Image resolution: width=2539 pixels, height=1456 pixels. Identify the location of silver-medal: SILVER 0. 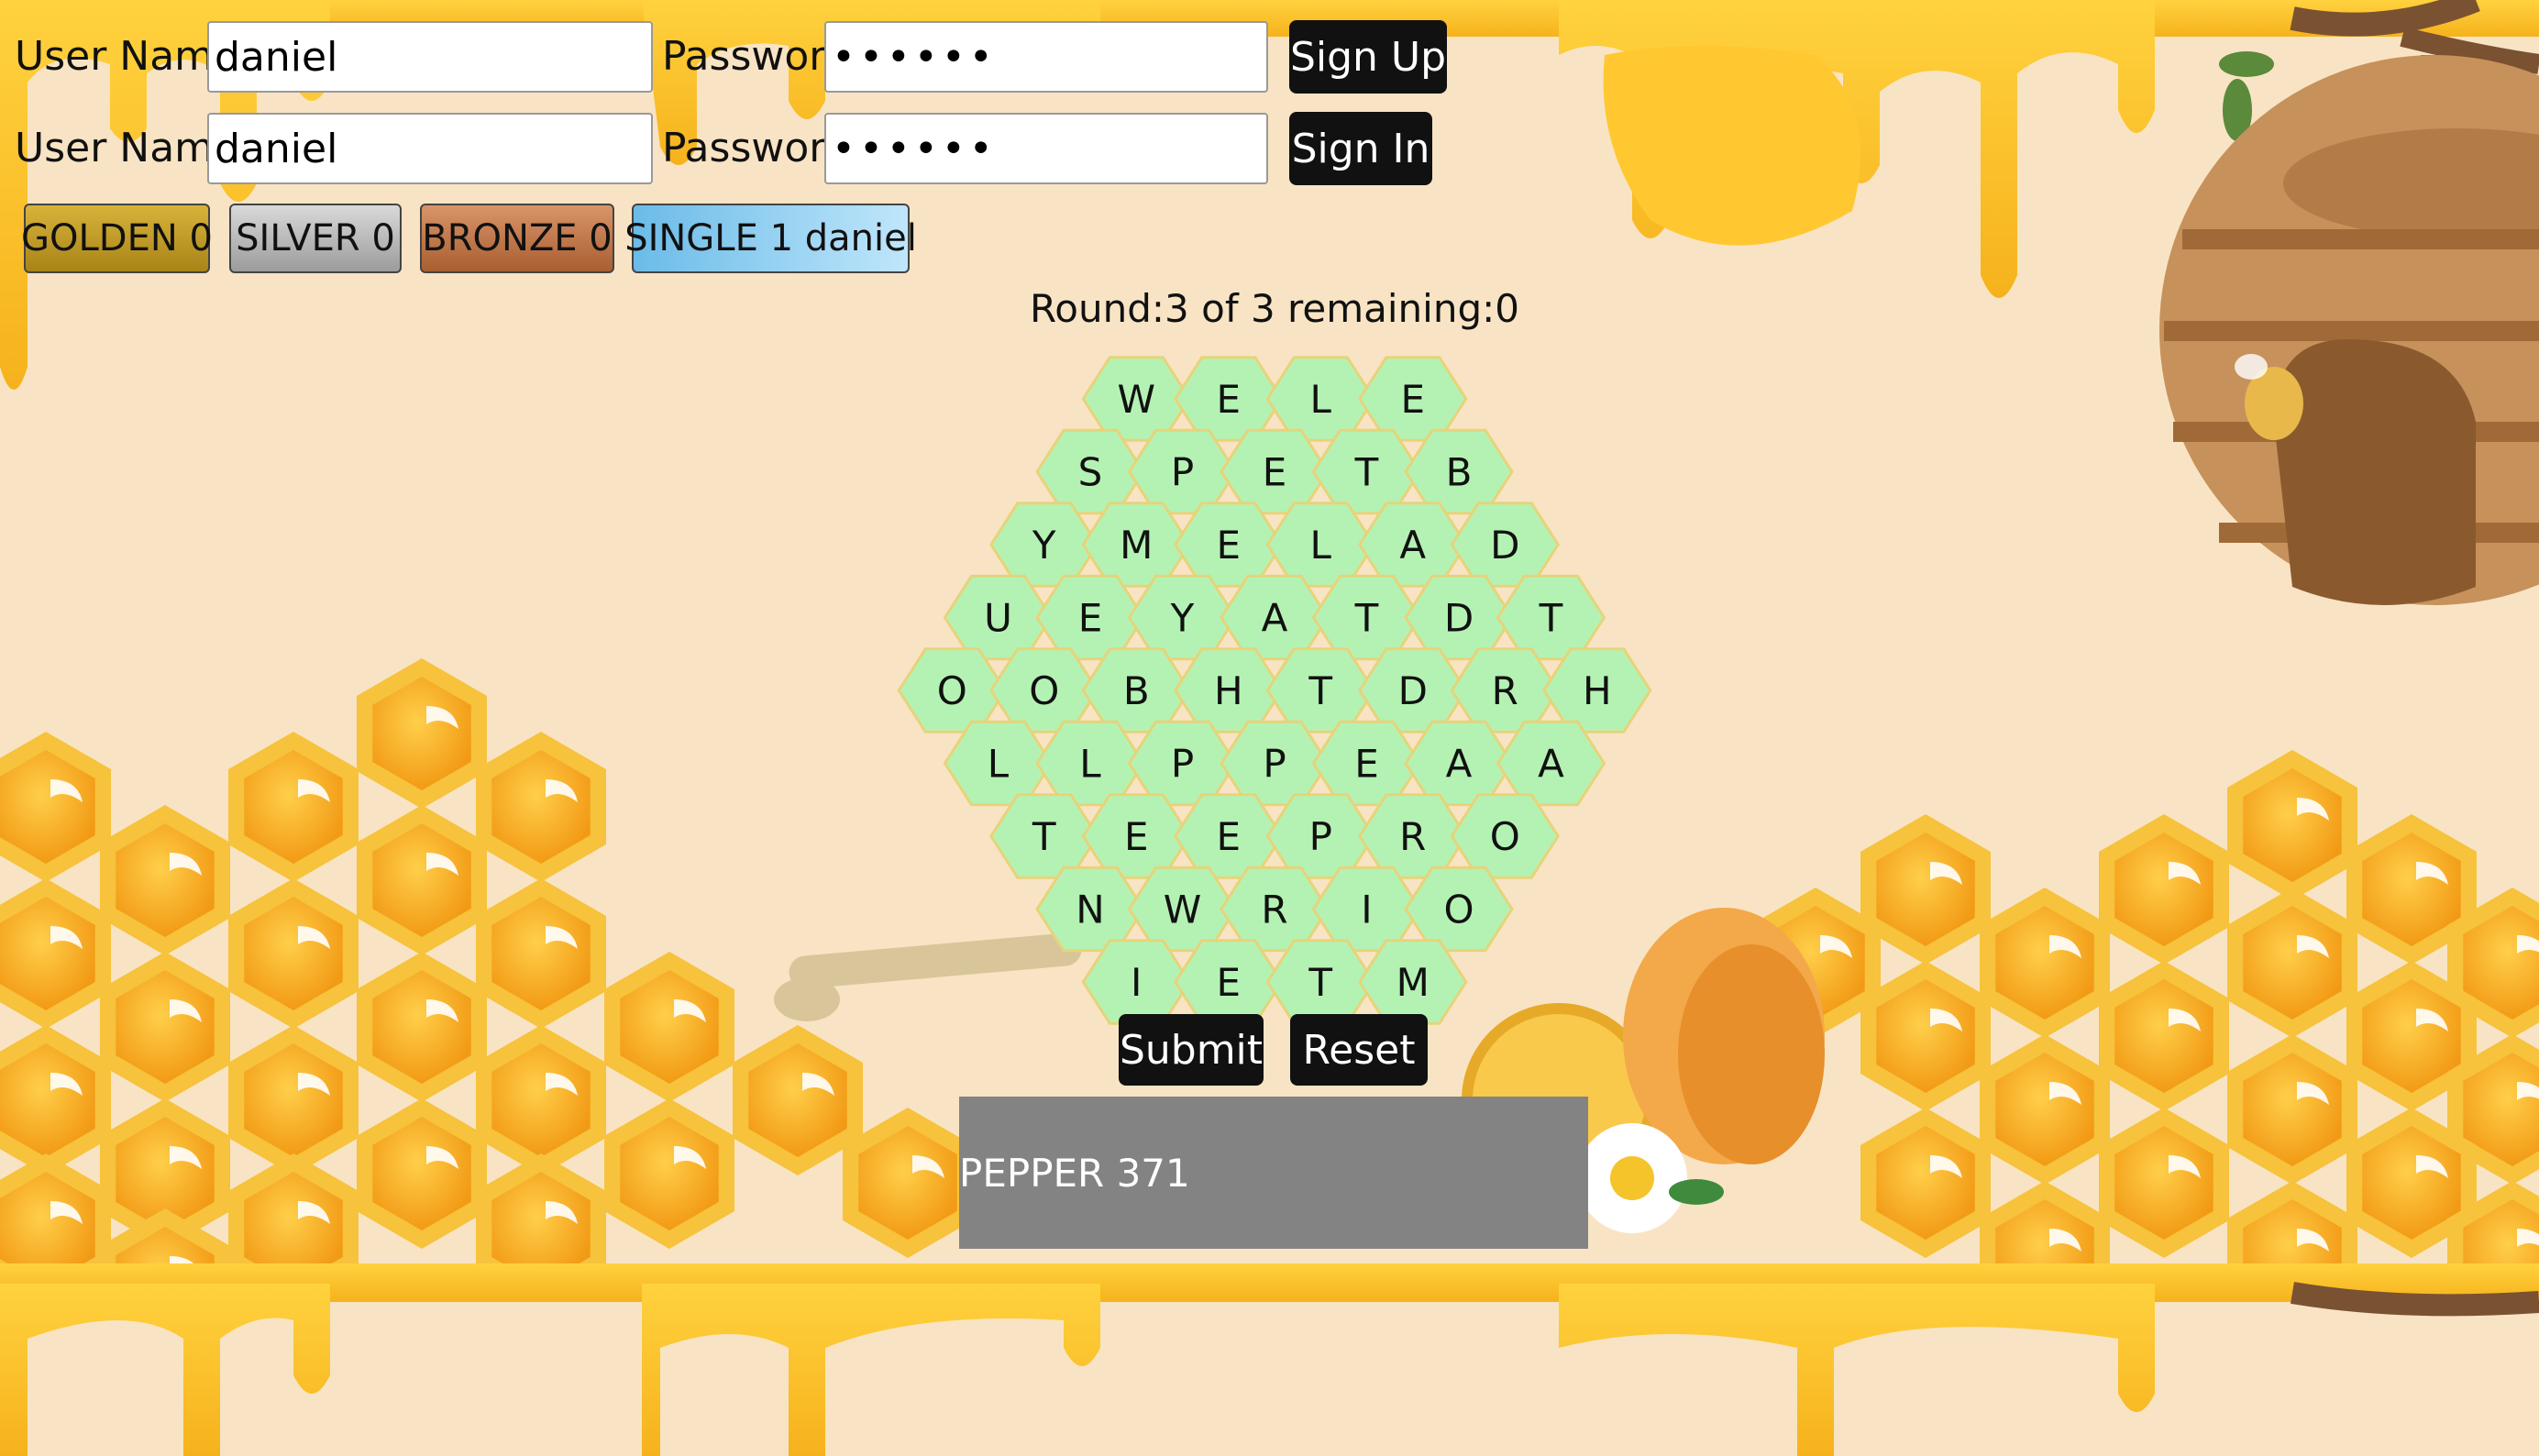
(315, 238).